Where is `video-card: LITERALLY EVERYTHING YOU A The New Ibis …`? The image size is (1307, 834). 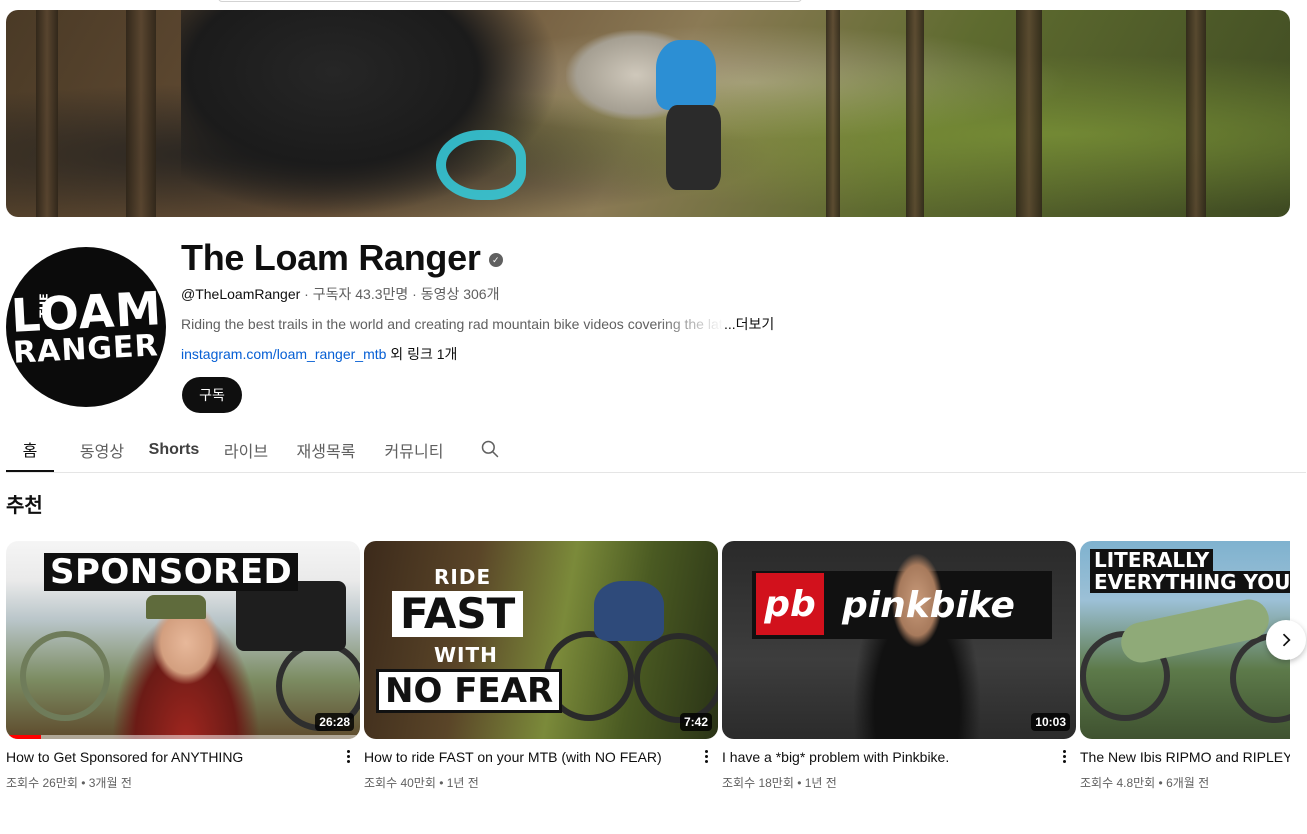 video-card: LITERALLY EVERYTHING YOU A The New Ibis … is located at coordinates (1185, 666).